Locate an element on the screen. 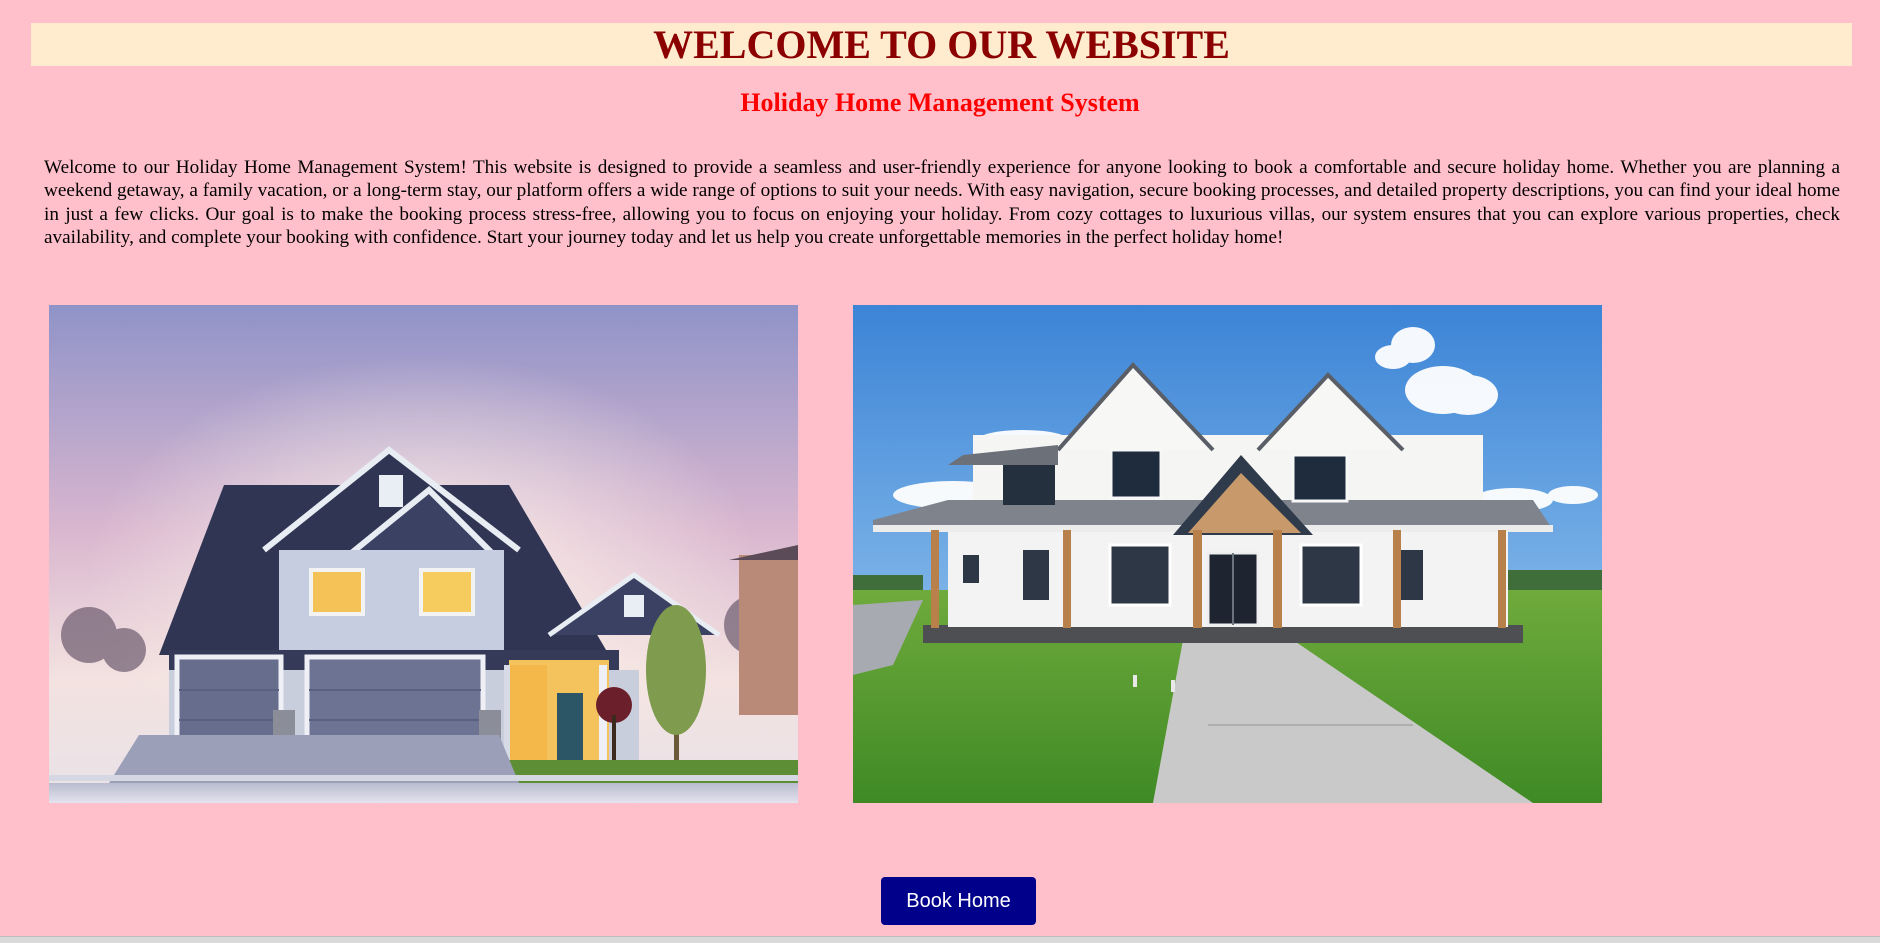  book-home-button: Book Home is located at coordinates (958, 901).